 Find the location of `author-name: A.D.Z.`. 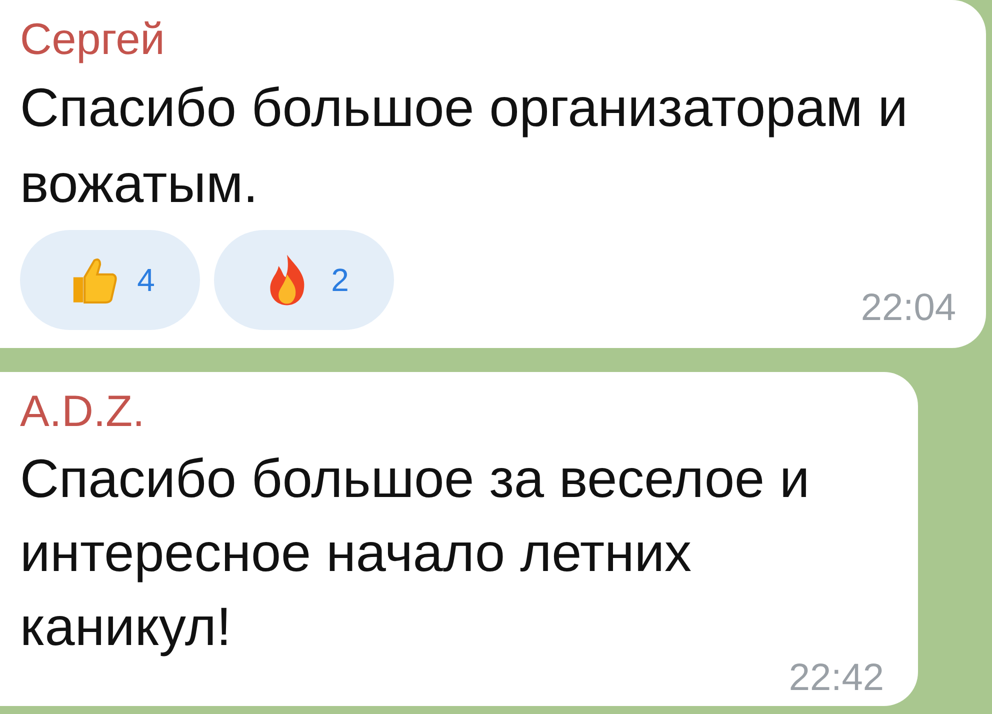

author-name: A.D.Z. is located at coordinates (83, 412).